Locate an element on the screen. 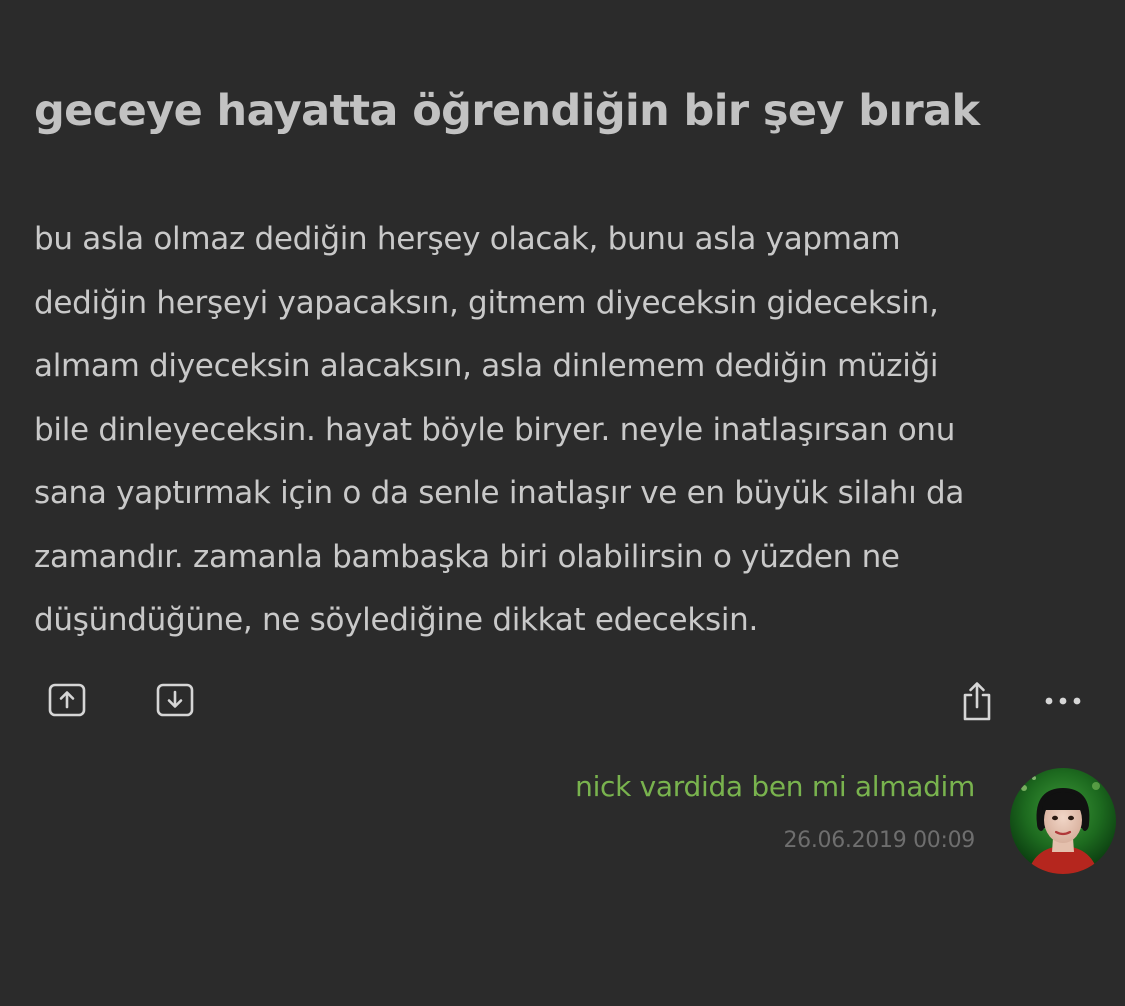  entry-date: 26.06.2019 00:09 is located at coordinates (879, 840).